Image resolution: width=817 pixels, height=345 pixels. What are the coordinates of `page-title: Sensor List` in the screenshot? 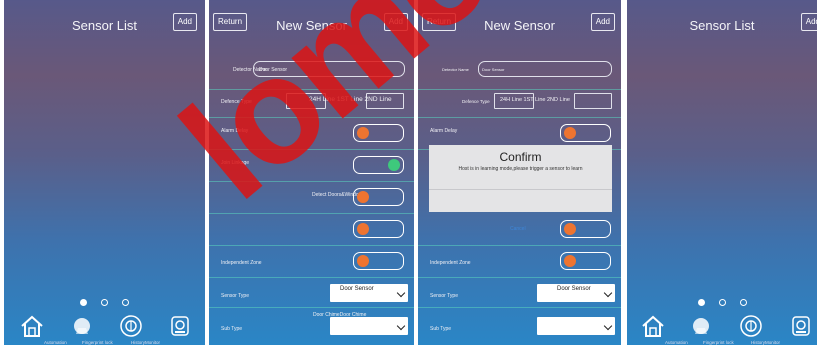 It's located at (722, 25).